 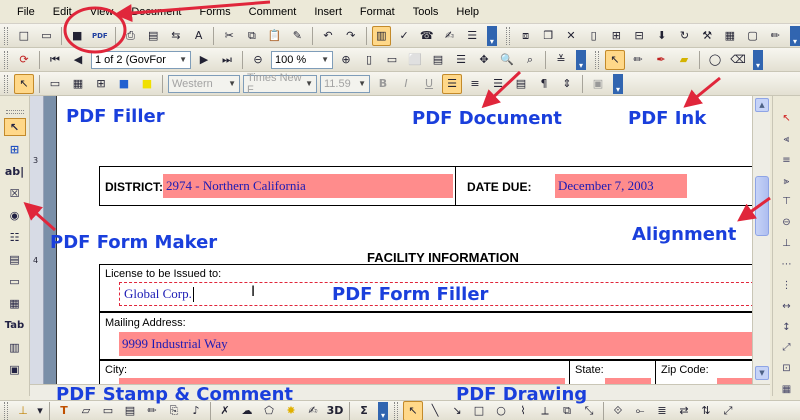 What do you see at coordinates (381, 35) in the screenshot?
I see `form-mode-icon: ▥` at bounding box center [381, 35].